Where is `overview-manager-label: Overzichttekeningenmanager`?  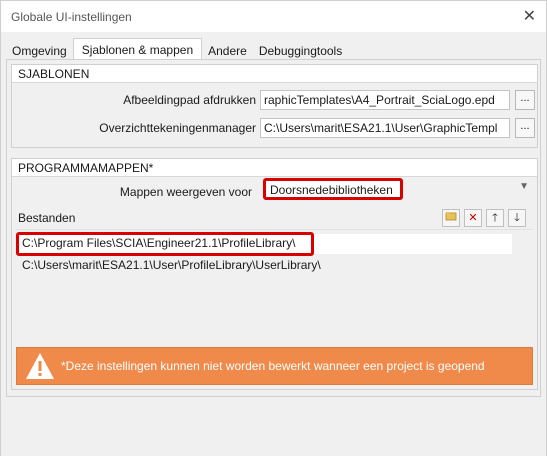
overview-manager-label: Overzichttekeningenmanager is located at coordinates (177, 128).